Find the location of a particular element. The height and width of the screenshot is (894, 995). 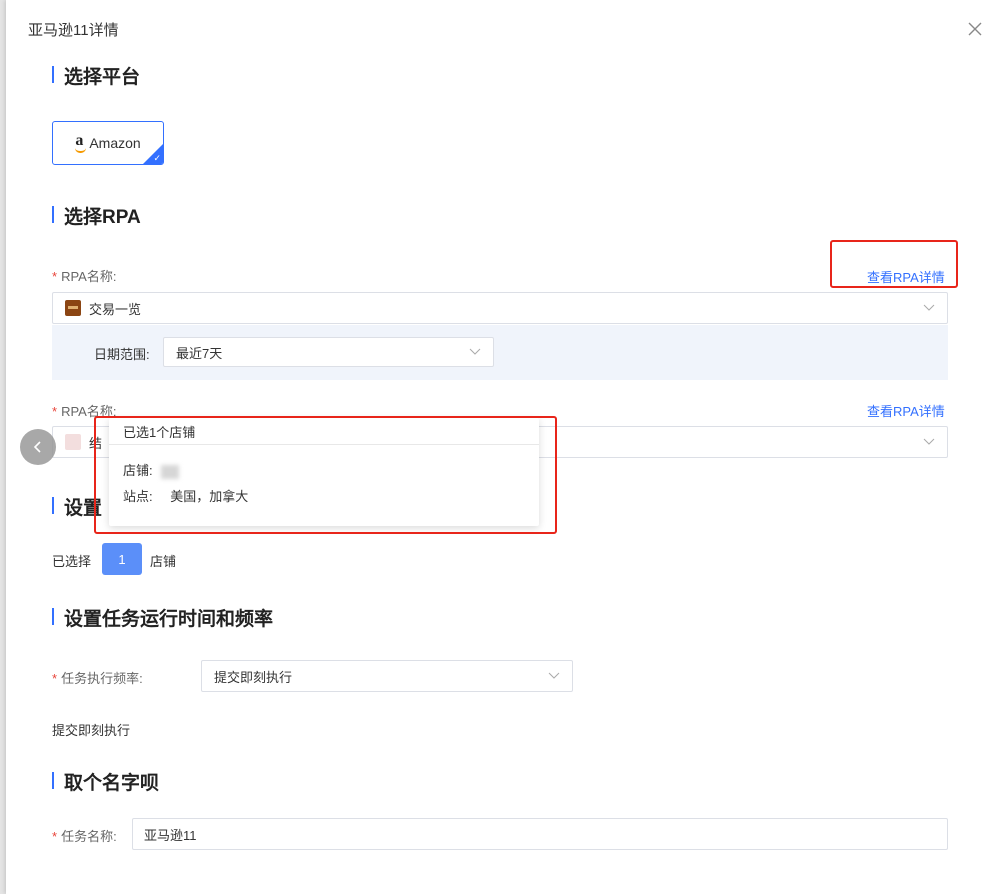

popover-title: 已选1个店铺 is located at coordinates (159, 432).